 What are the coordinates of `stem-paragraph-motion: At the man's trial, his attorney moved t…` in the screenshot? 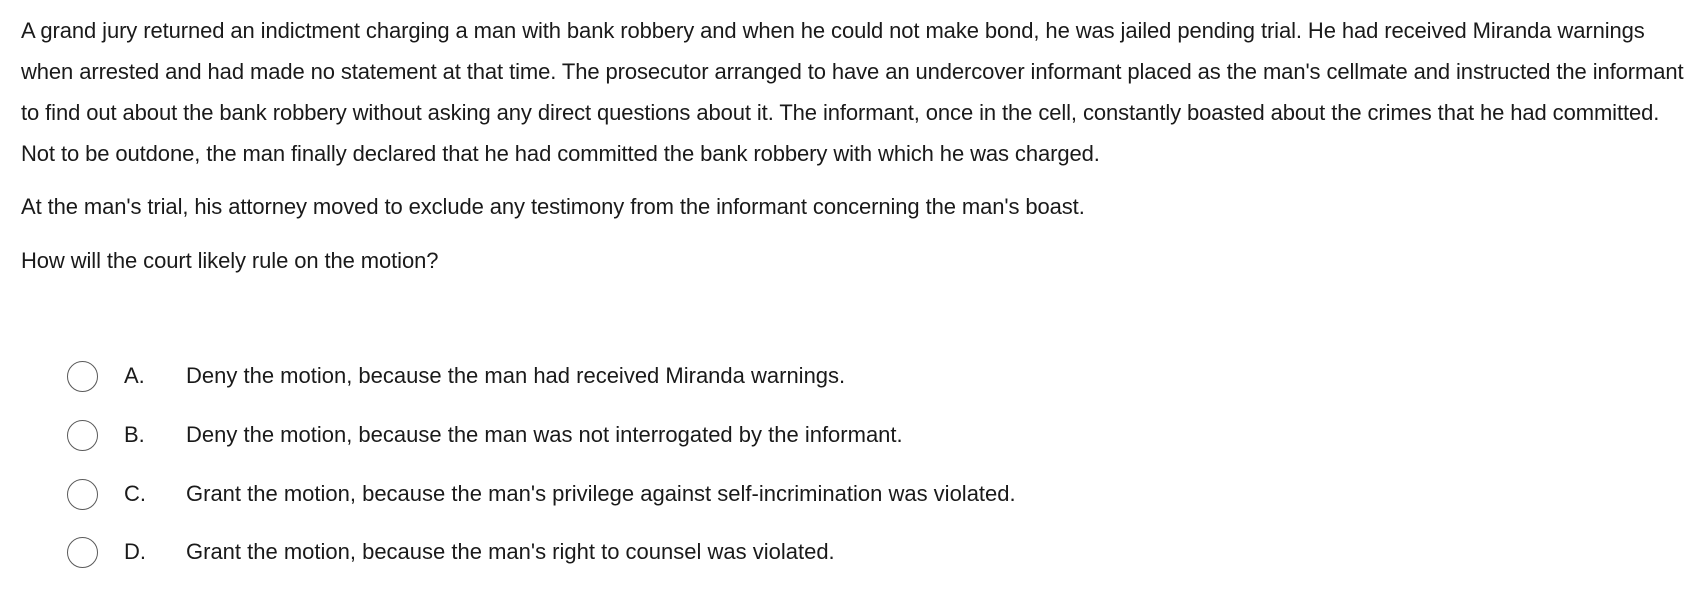 It's located at (553, 206).